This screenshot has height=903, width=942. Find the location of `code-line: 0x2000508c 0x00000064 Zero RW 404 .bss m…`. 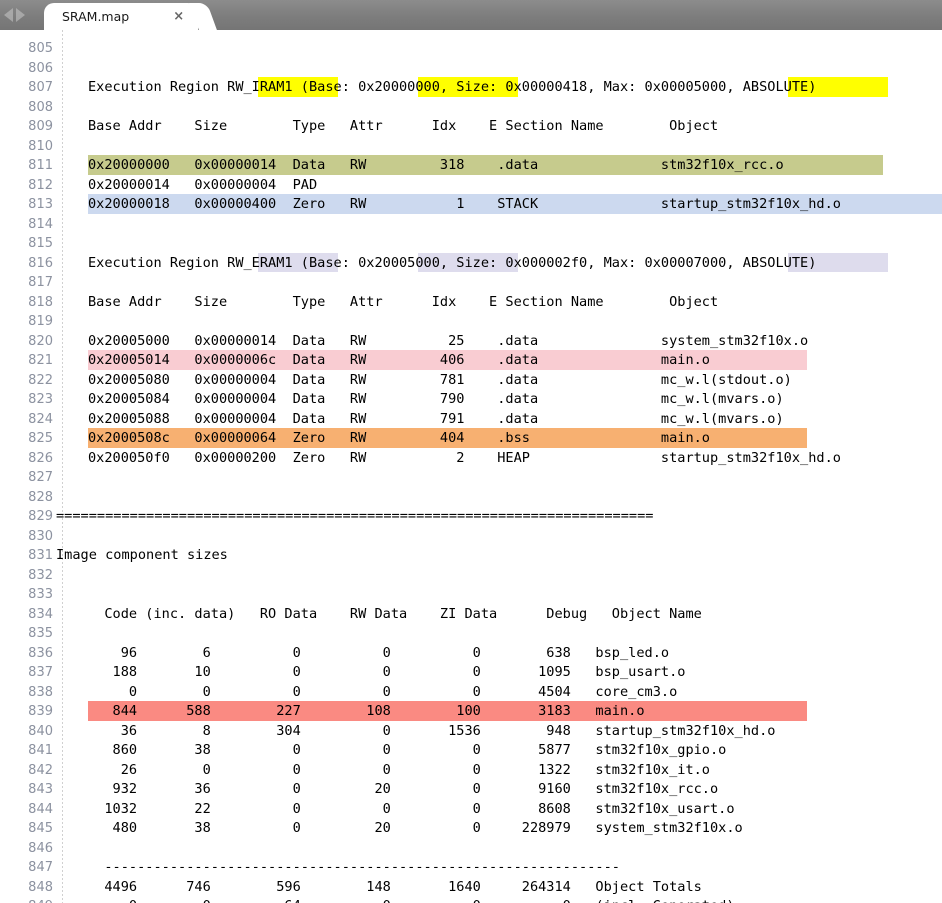

code-line: 0x2000508c 0x00000064 Zero RW 404 .bss m… is located at coordinates (355, 439).